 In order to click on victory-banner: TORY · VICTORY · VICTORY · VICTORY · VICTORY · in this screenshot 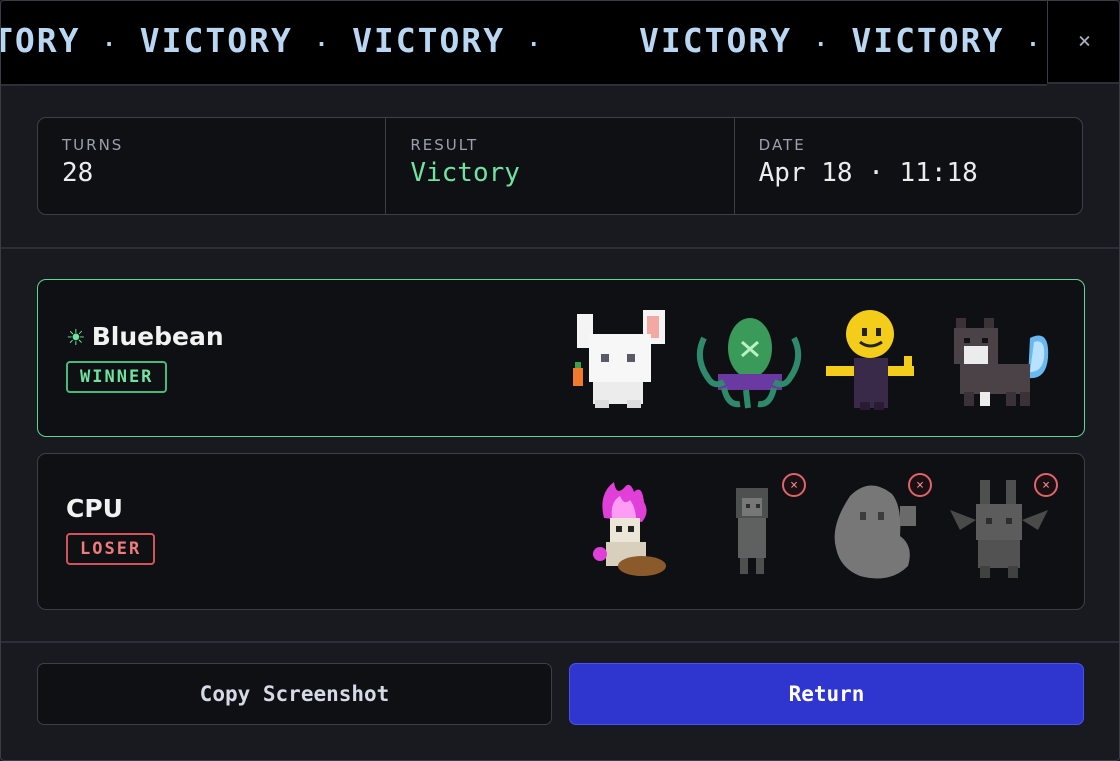, I will do `click(524, 43)`.